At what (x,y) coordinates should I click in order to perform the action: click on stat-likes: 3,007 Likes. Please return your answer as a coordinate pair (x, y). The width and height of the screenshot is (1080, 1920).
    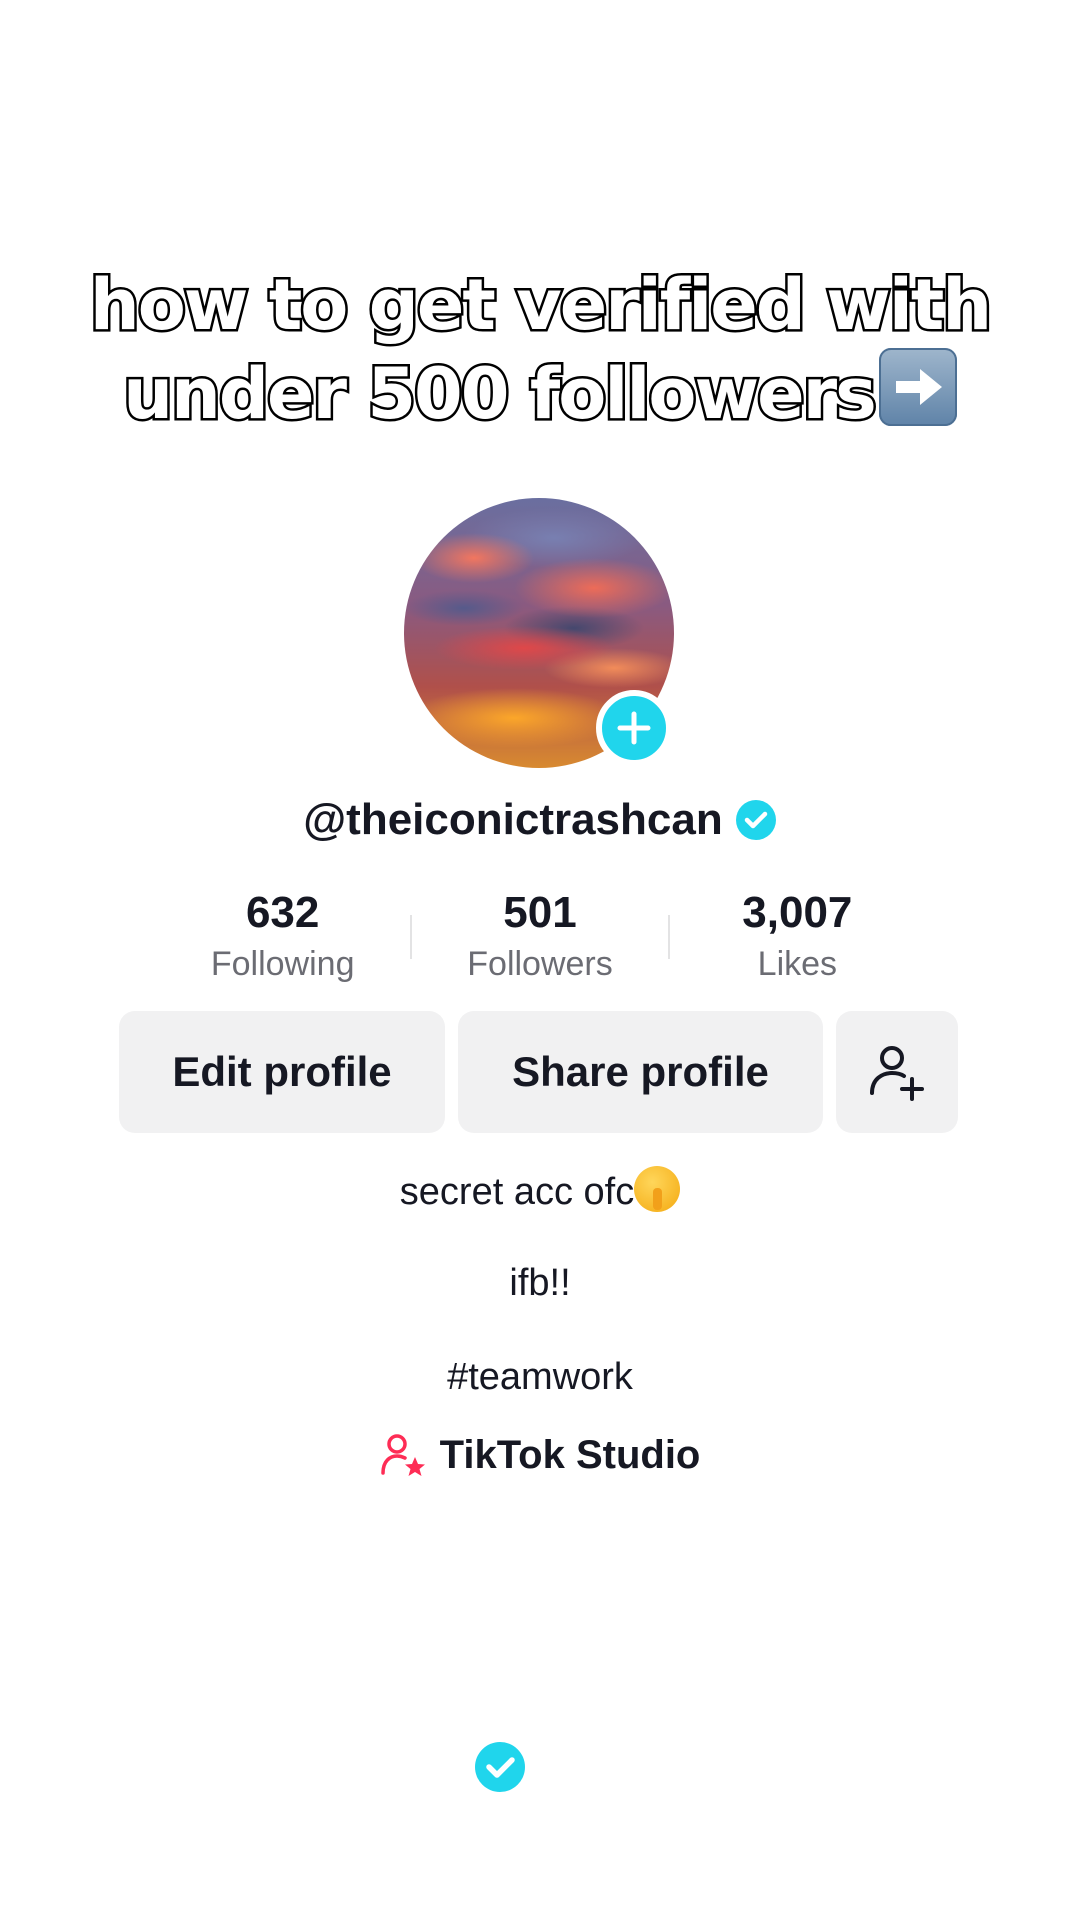
    Looking at the image, I should click on (797, 940).